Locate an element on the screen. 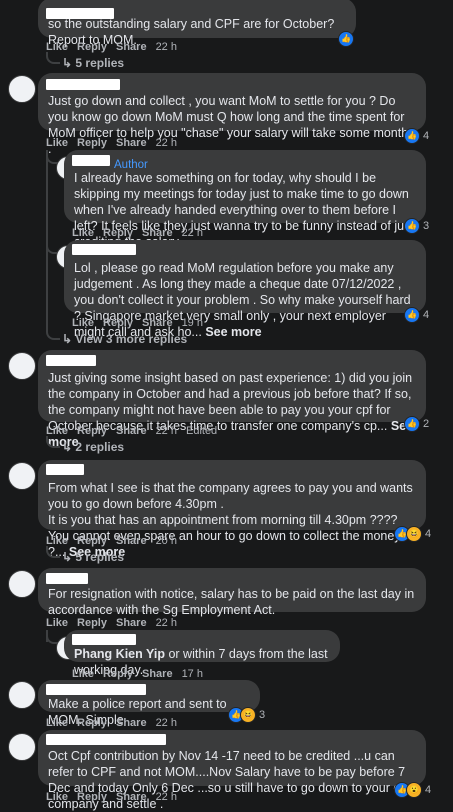 Image resolution: width=453 pixels, height=812 pixels. reaction-summary: 👍 2 is located at coordinates (416, 424).